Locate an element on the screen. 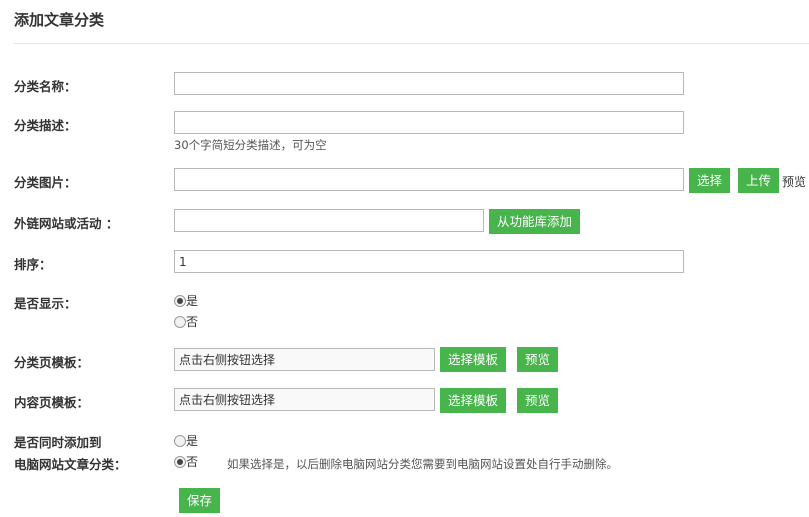 Image resolution: width=809 pixels, height=517 pixels. content-template-label: 内容页模板： is located at coordinates (52, 402).